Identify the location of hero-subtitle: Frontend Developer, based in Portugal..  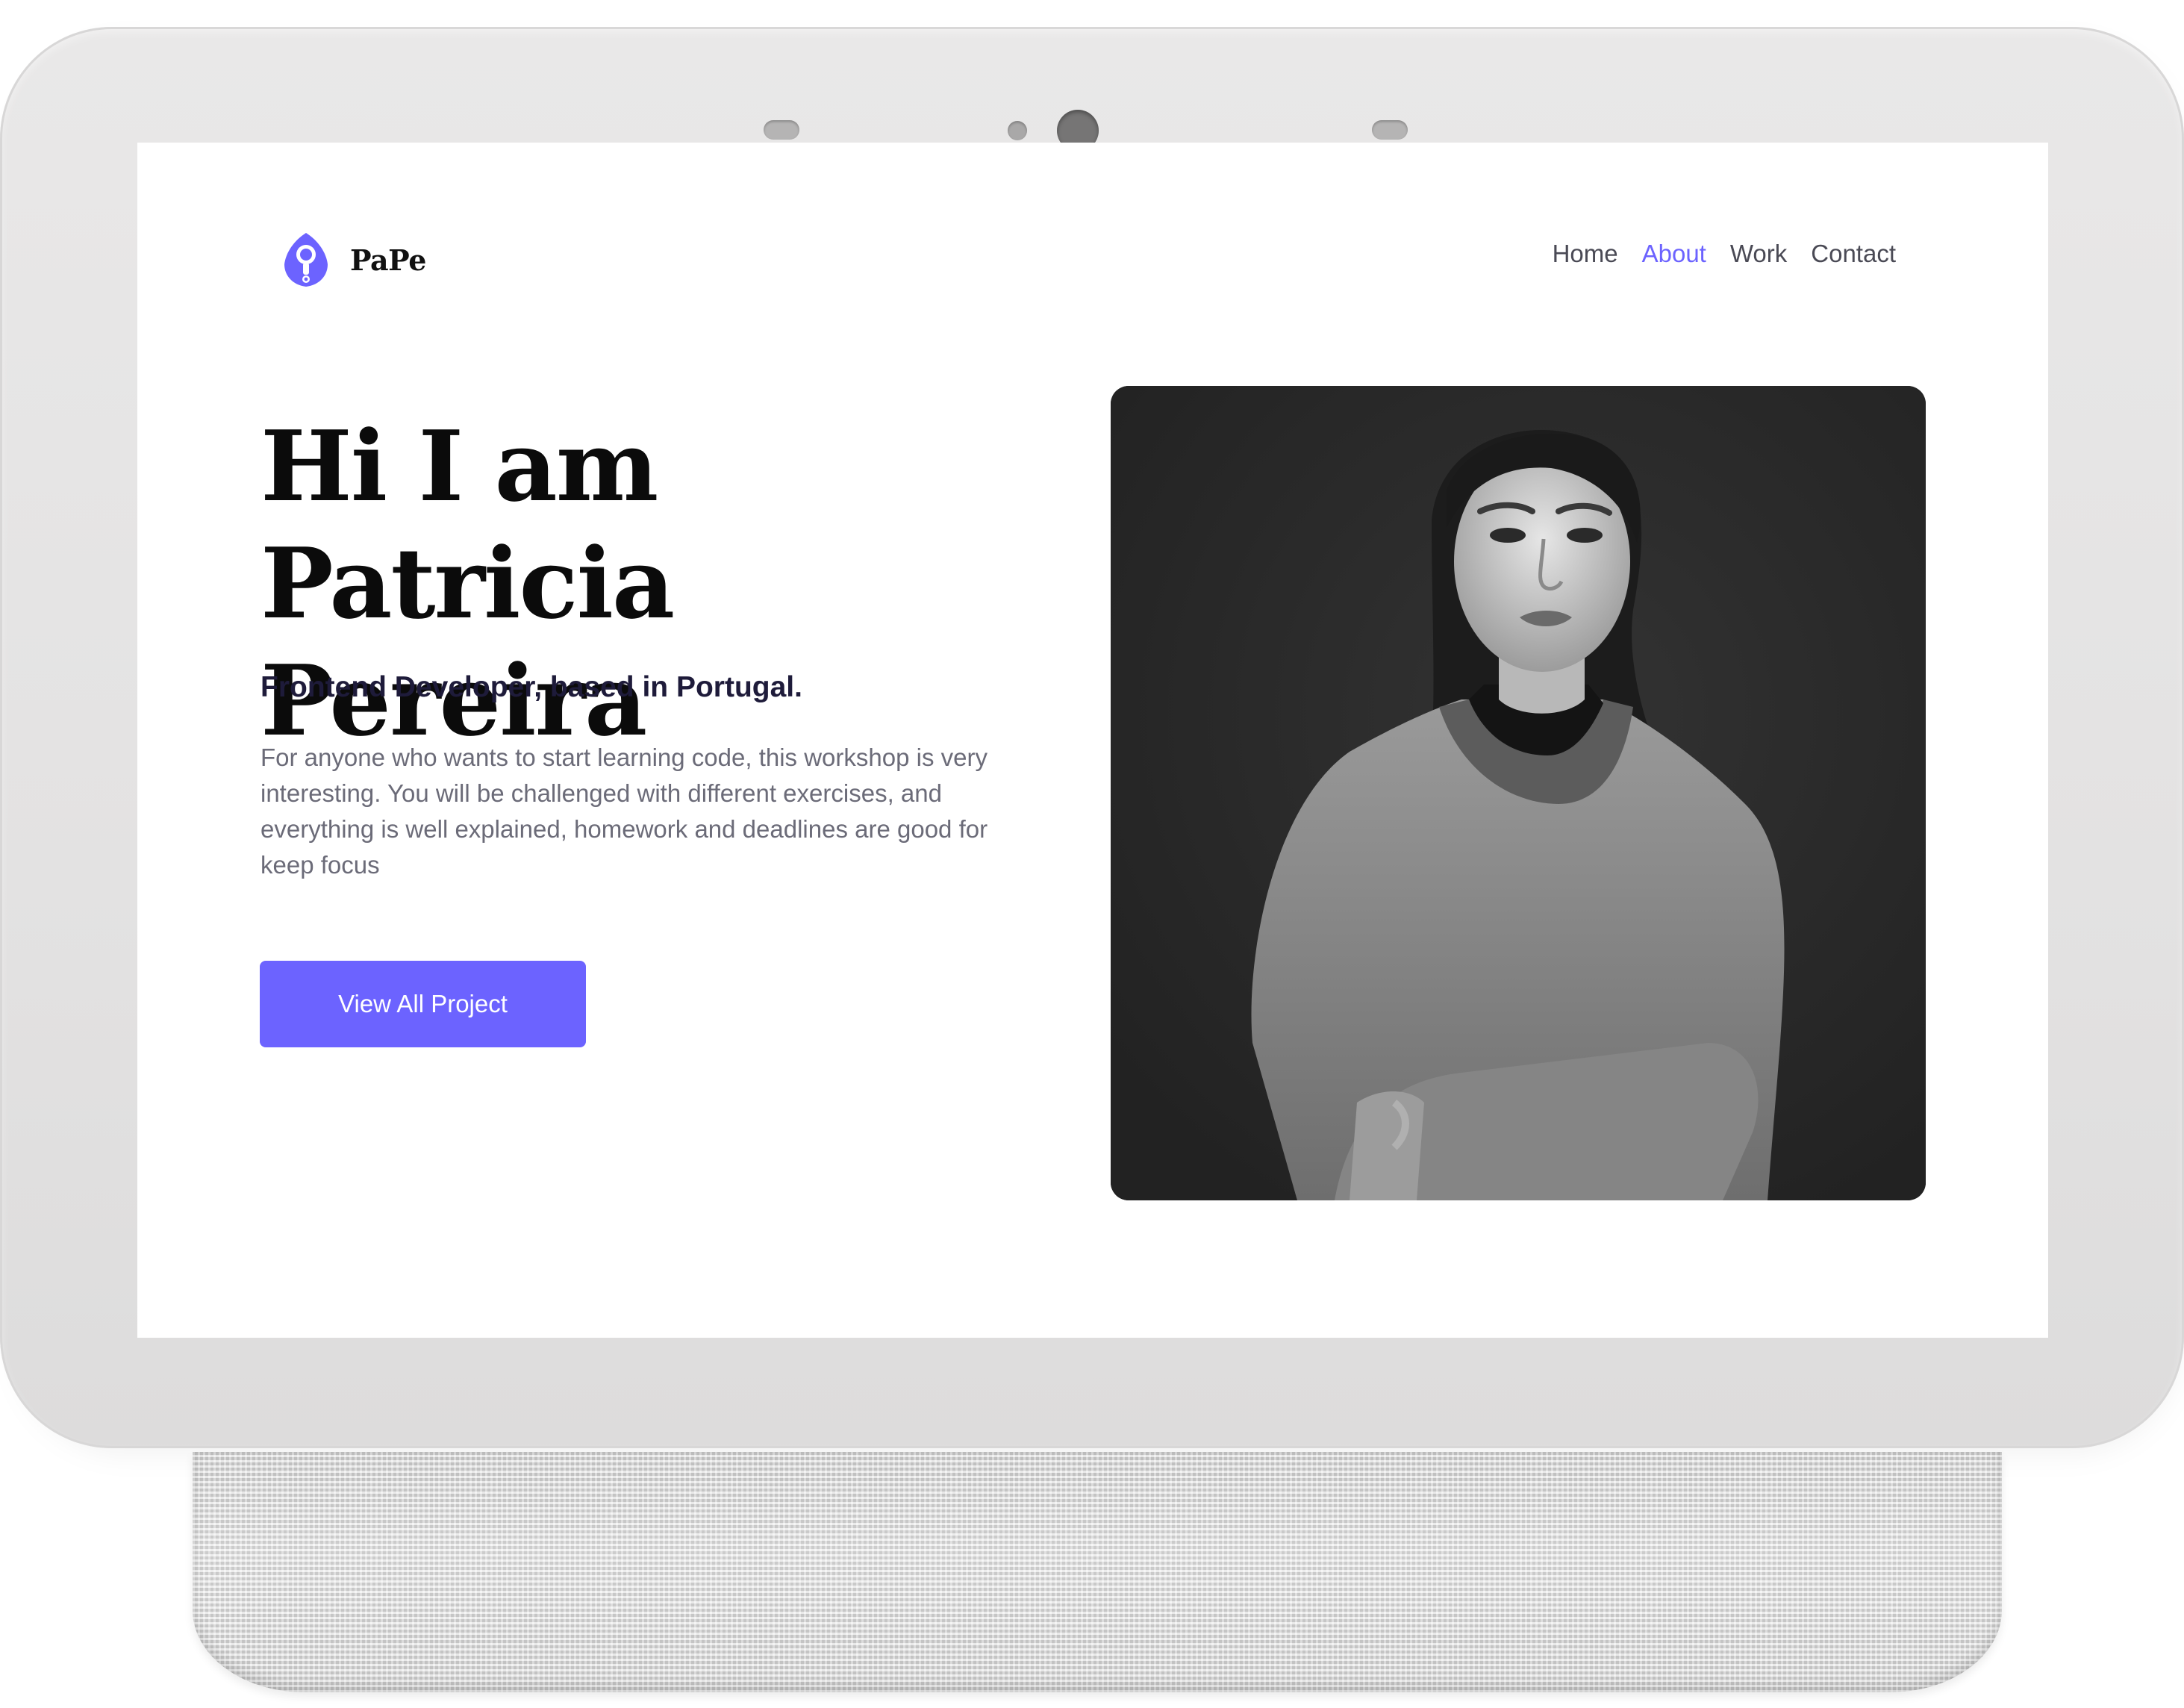
(531, 687).